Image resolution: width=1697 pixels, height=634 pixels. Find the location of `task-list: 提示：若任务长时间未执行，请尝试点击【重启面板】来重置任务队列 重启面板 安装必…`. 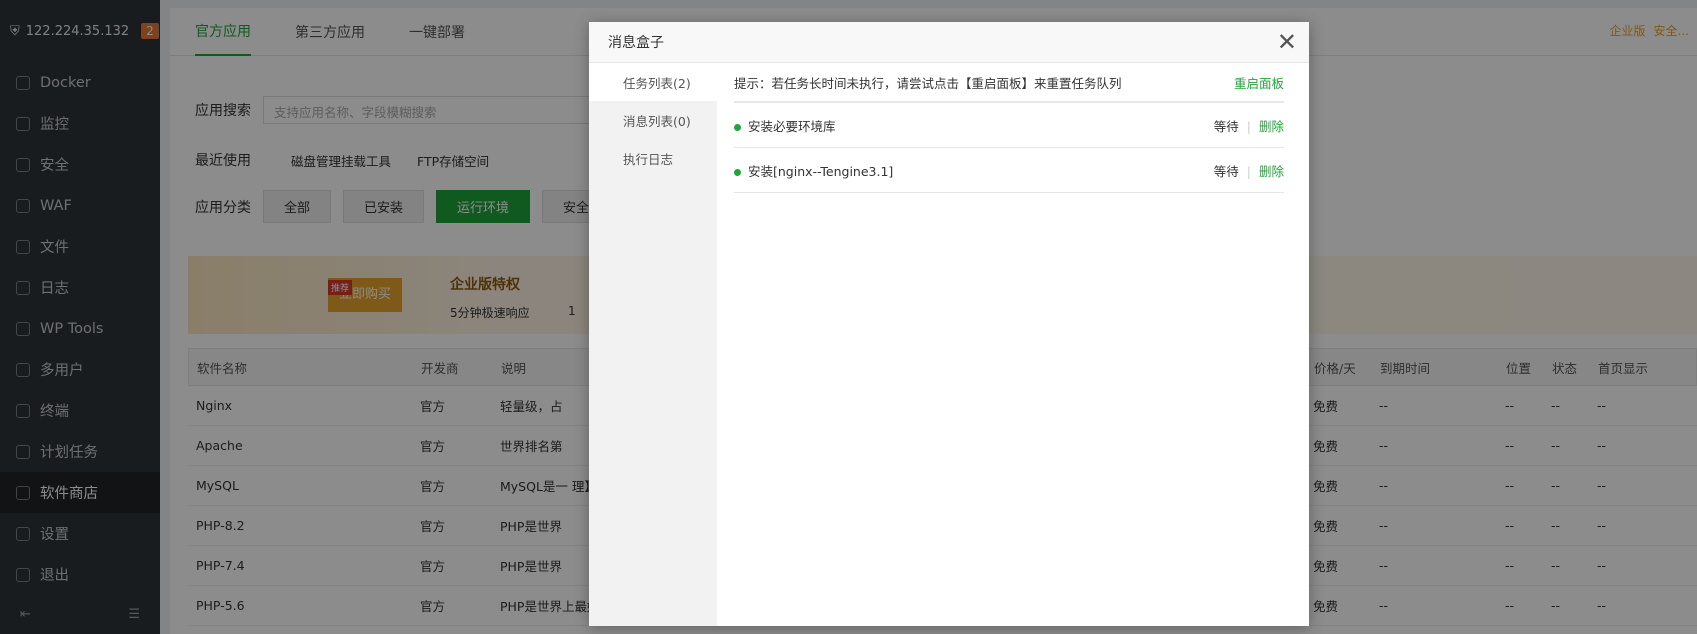

task-list: 提示：若任务长时间未执行，请尝试点击【重启面板】来重置任务队列 重启面板 安装必… is located at coordinates (1009, 128).